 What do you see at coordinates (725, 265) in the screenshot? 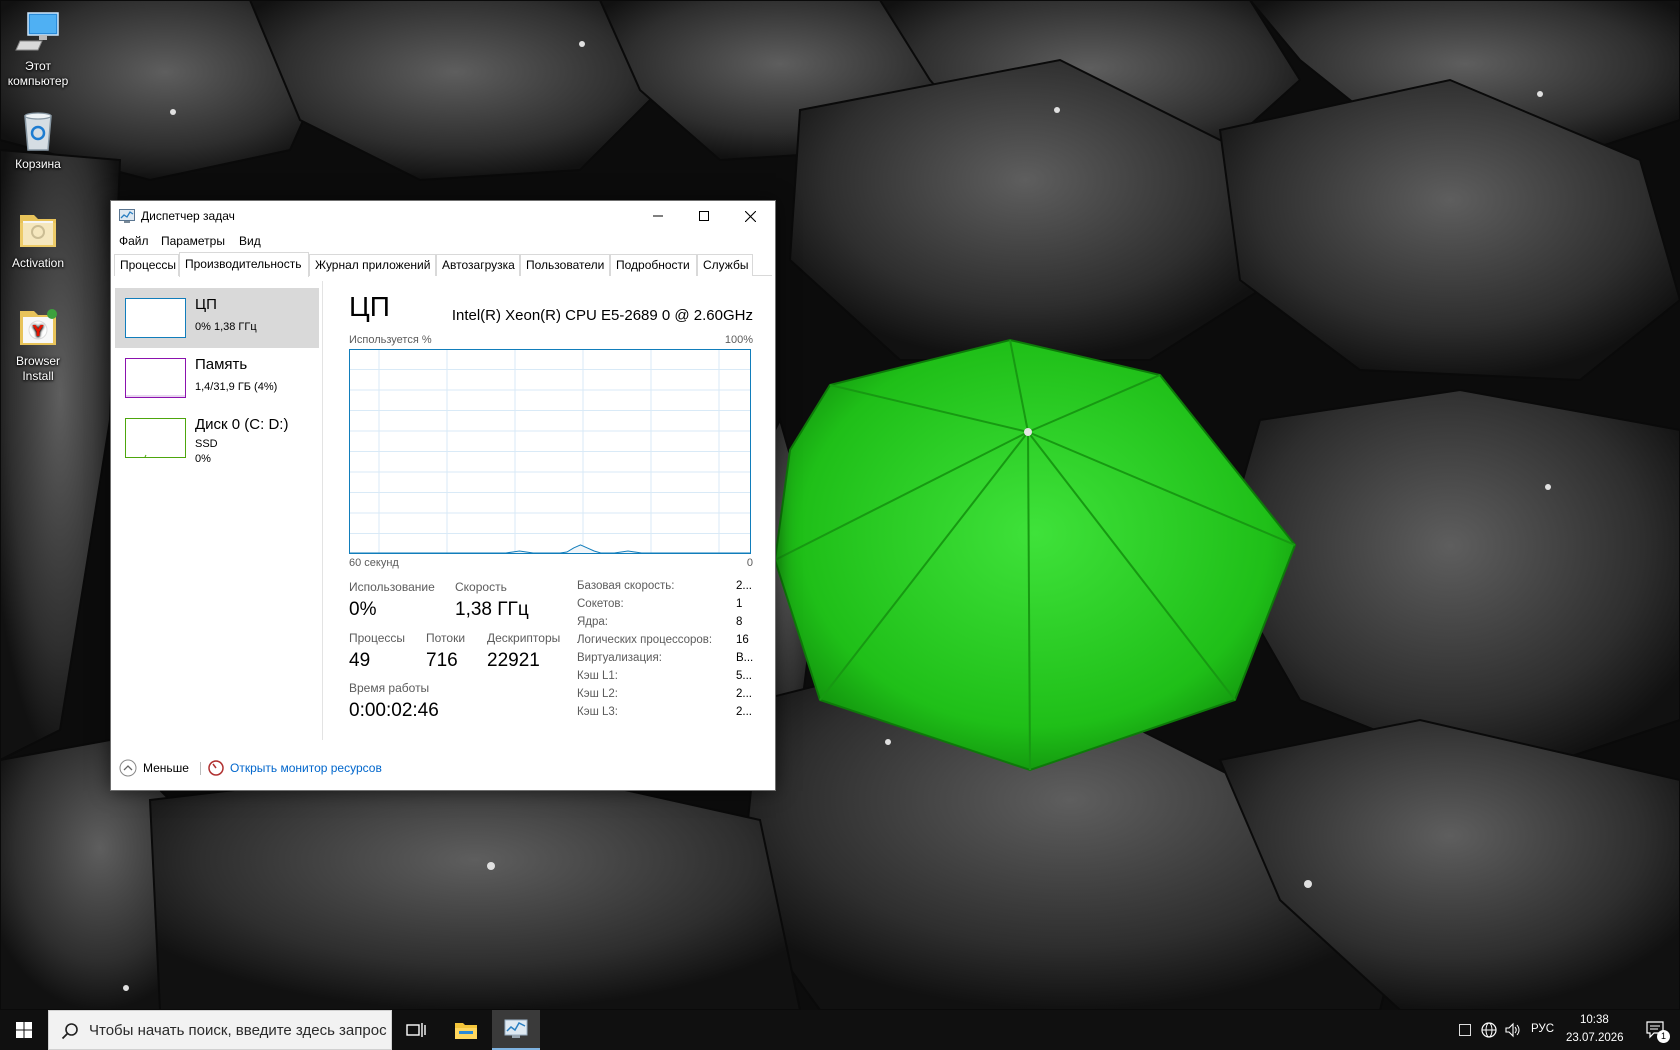
I see `tab-services: Службы` at bounding box center [725, 265].